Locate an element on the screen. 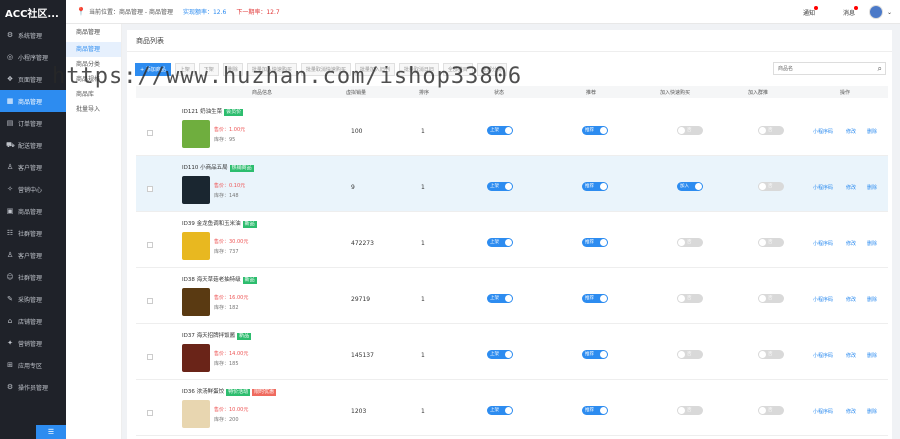 This screenshot has height=439, width=900. notice-link: 通知 is located at coordinates (803, 11).